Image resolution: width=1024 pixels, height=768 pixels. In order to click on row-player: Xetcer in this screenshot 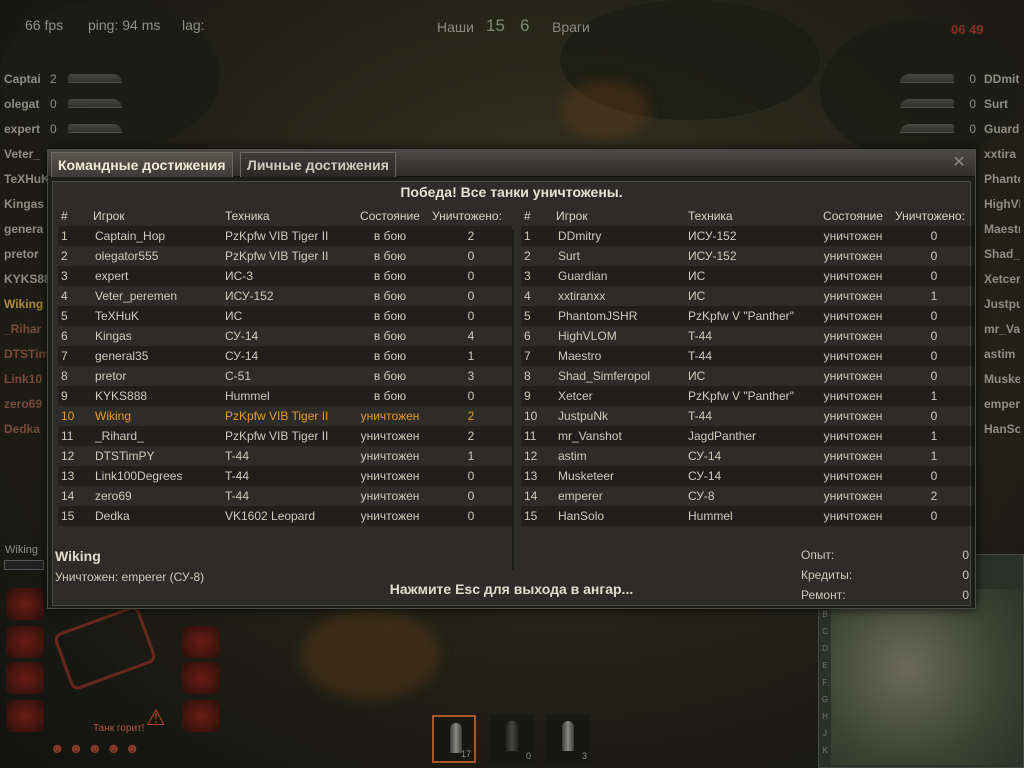, I will do `click(575, 396)`.